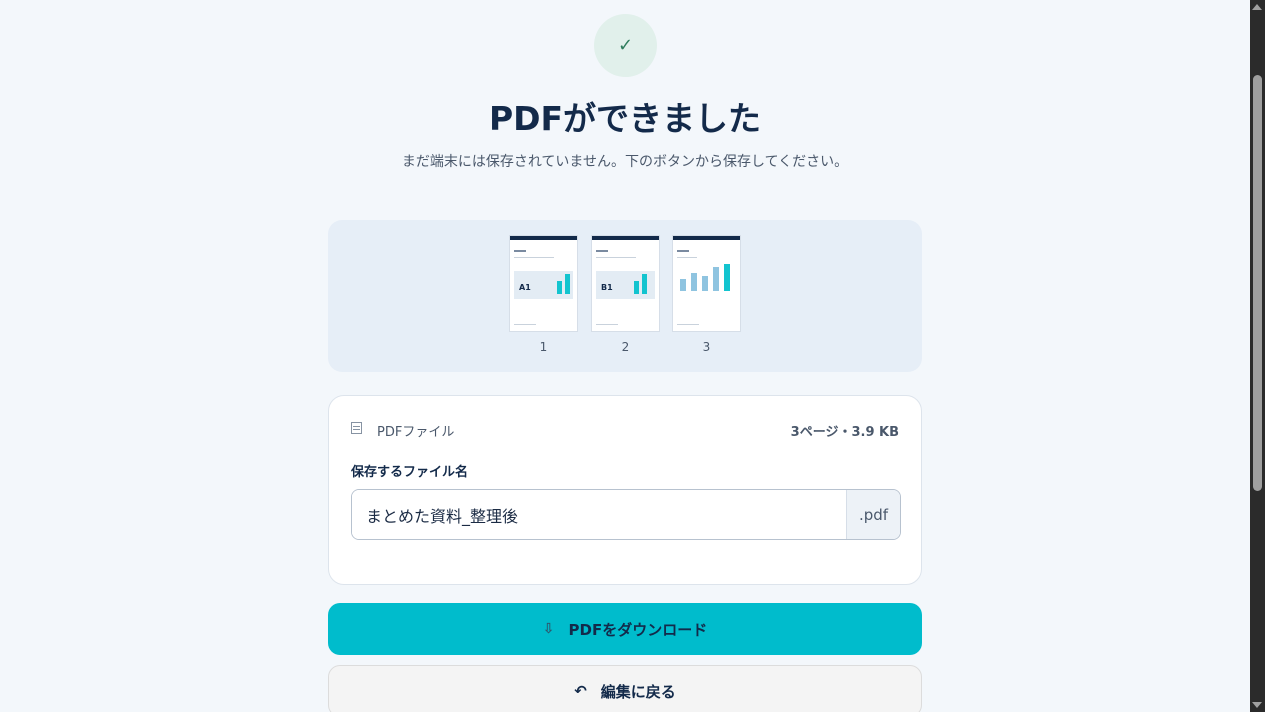  Describe the element at coordinates (844, 432) in the screenshot. I see `file-meta: 3ページ・3.9 KB` at that location.